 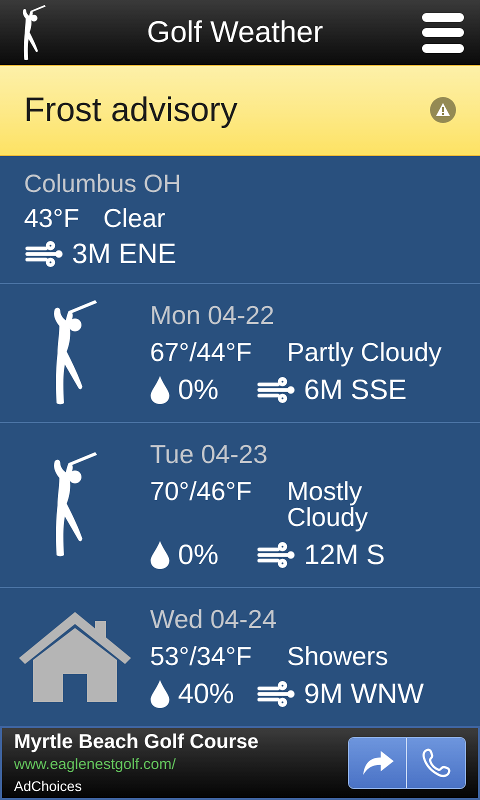 I want to click on forecast-date: Mon 04-22, so click(x=213, y=315).